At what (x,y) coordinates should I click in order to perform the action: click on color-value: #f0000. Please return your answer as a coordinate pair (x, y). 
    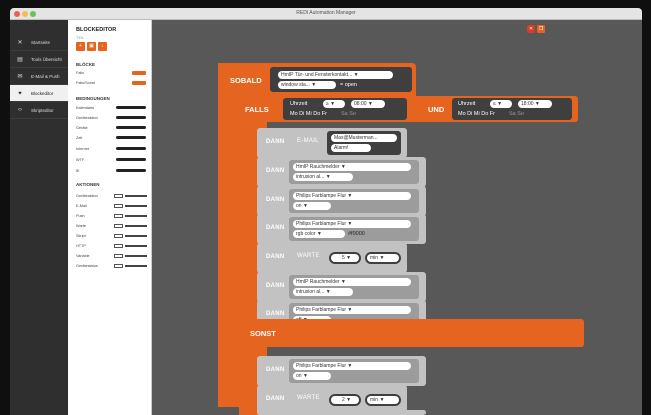
    Looking at the image, I should click on (356, 234).